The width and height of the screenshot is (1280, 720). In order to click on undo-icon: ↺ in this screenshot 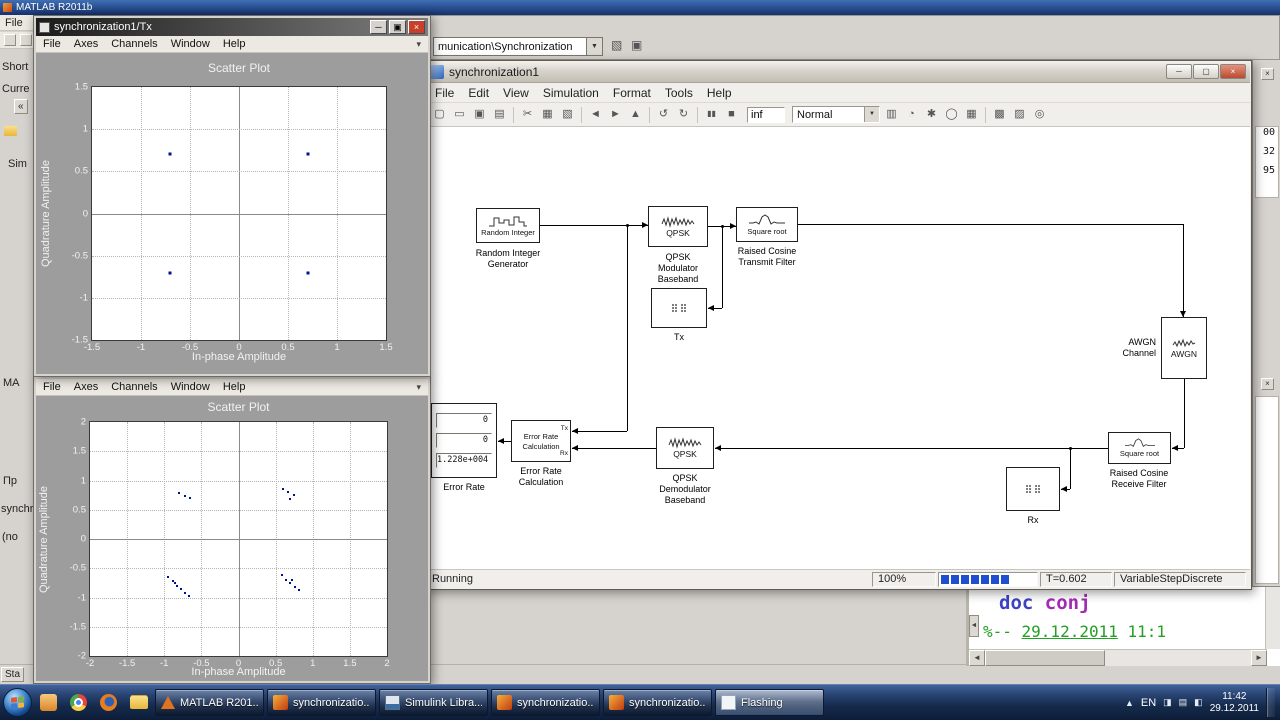, I will do `click(663, 114)`.